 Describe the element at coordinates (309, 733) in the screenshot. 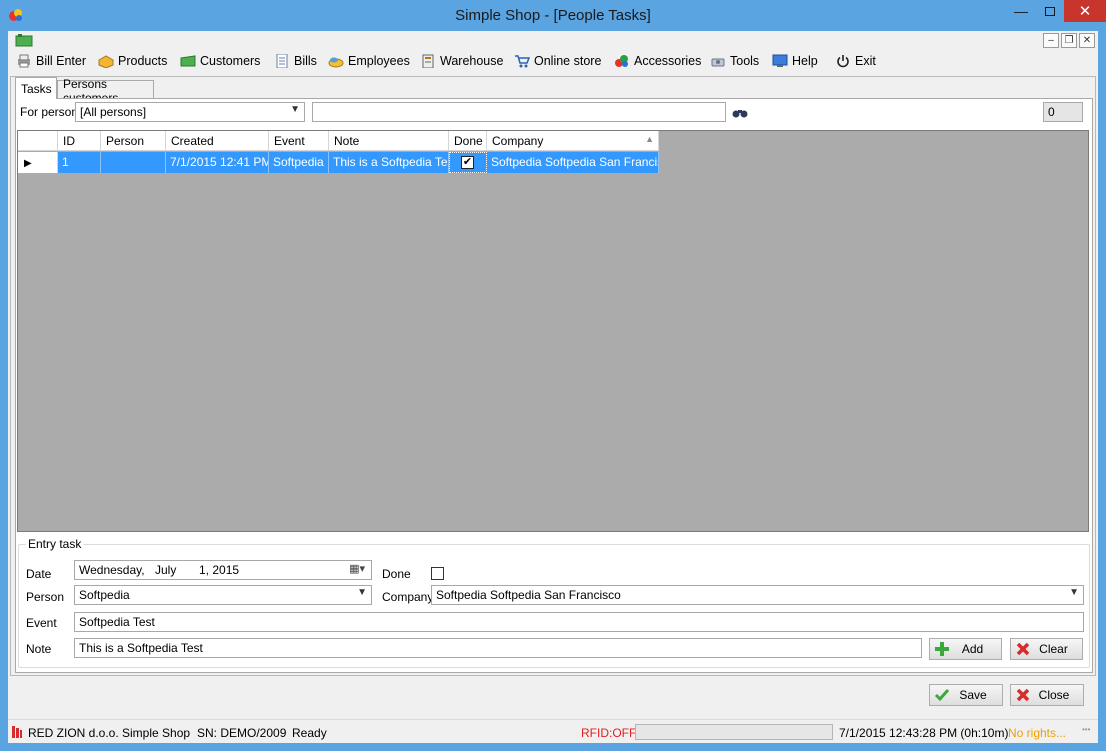

I see `status-state: Ready` at that location.